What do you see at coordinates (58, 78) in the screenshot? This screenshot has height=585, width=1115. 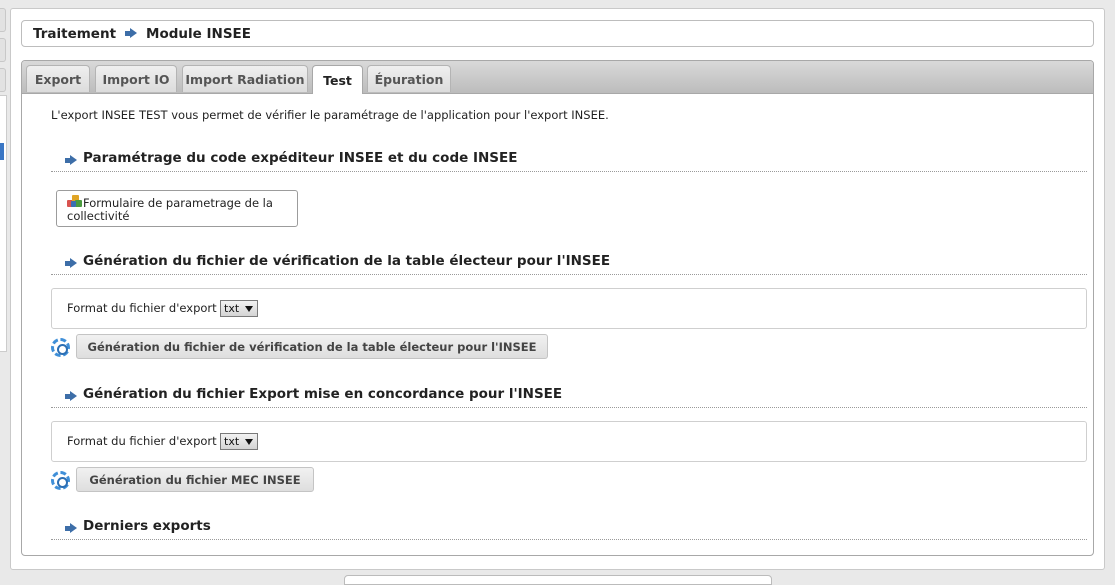 I see `tab-export: Export` at bounding box center [58, 78].